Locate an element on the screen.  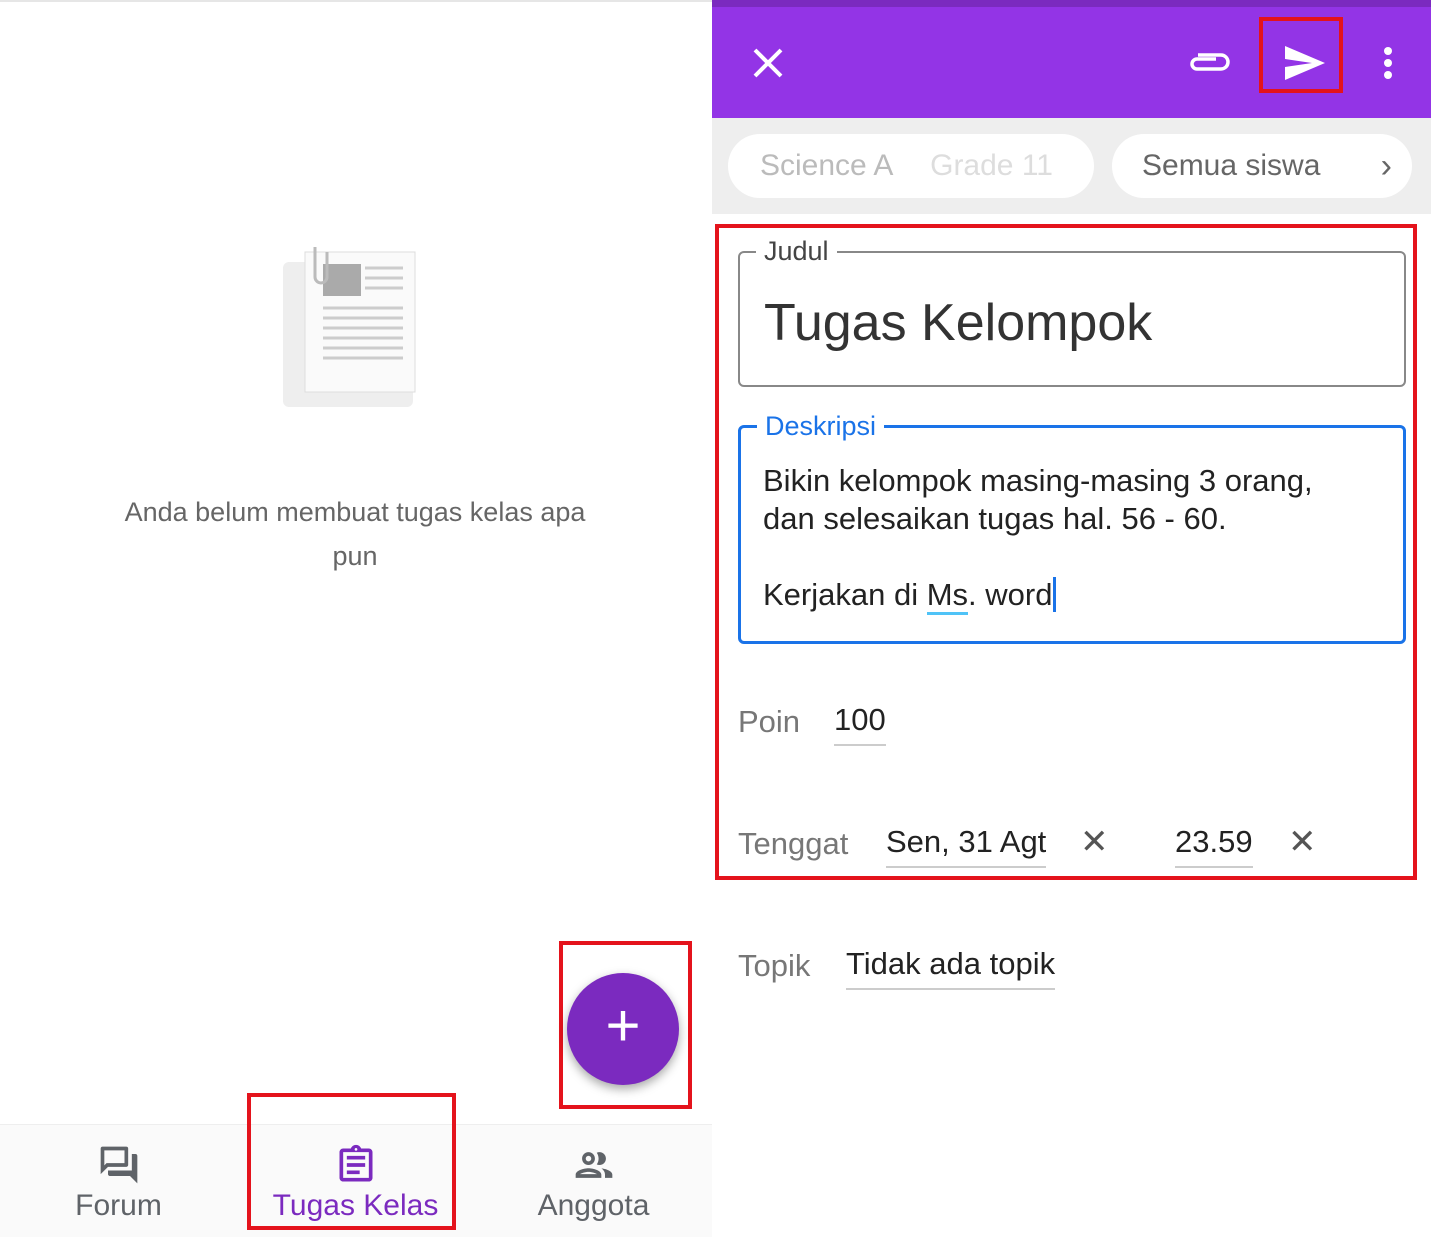
create-button: + is located at coordinates (623, 1029).